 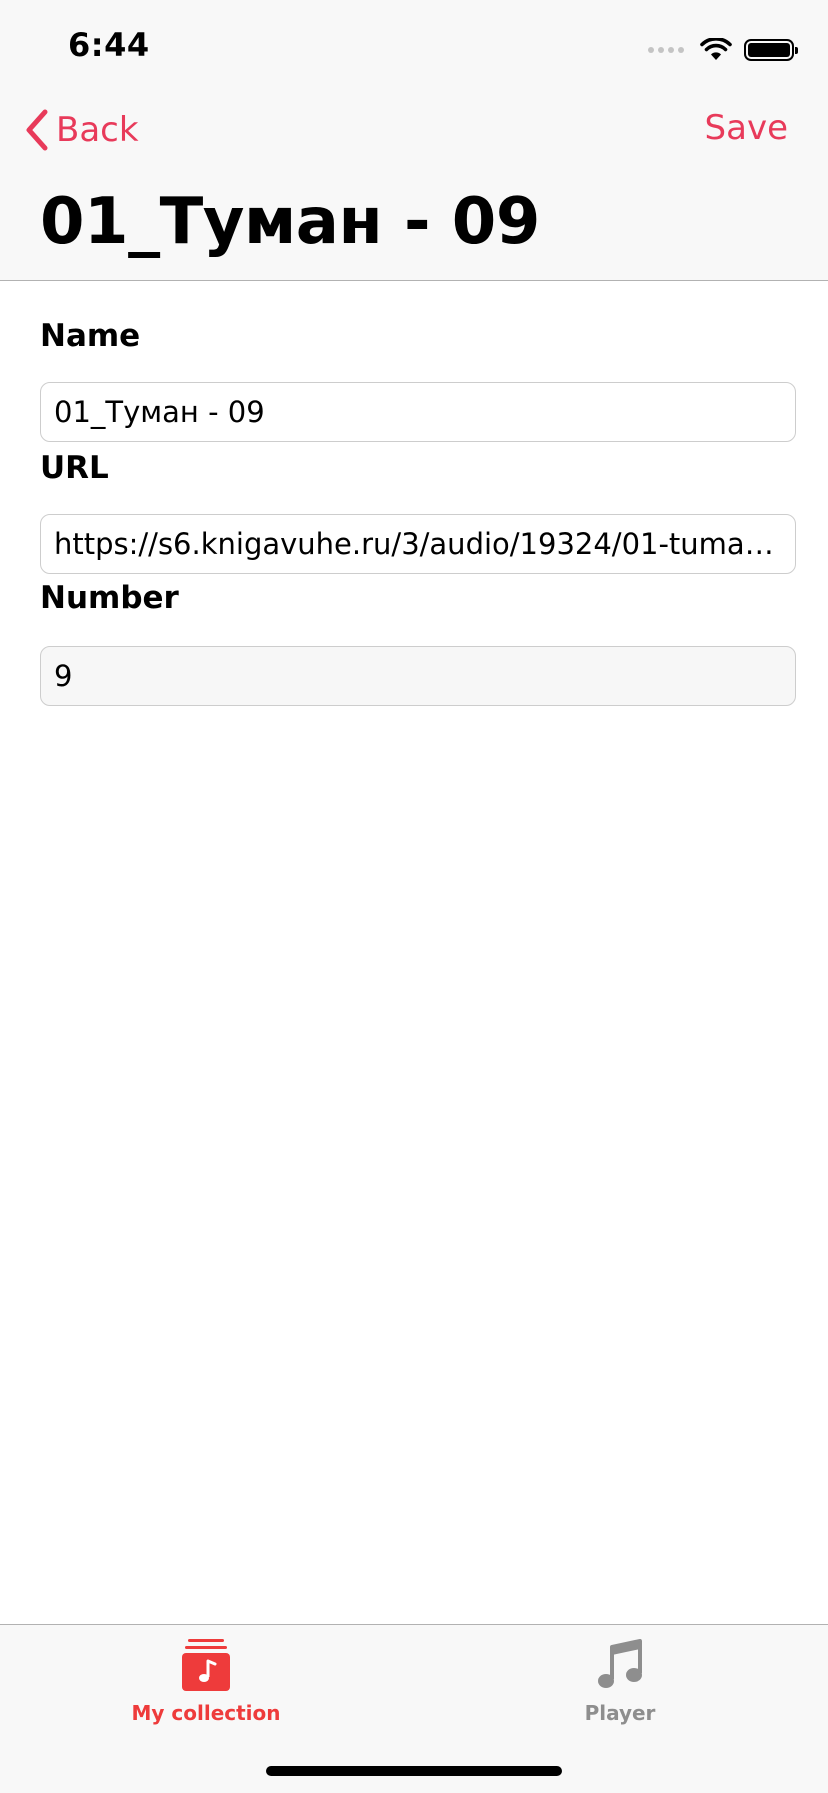 I want to click on url-input, so click(x=418, y=544).